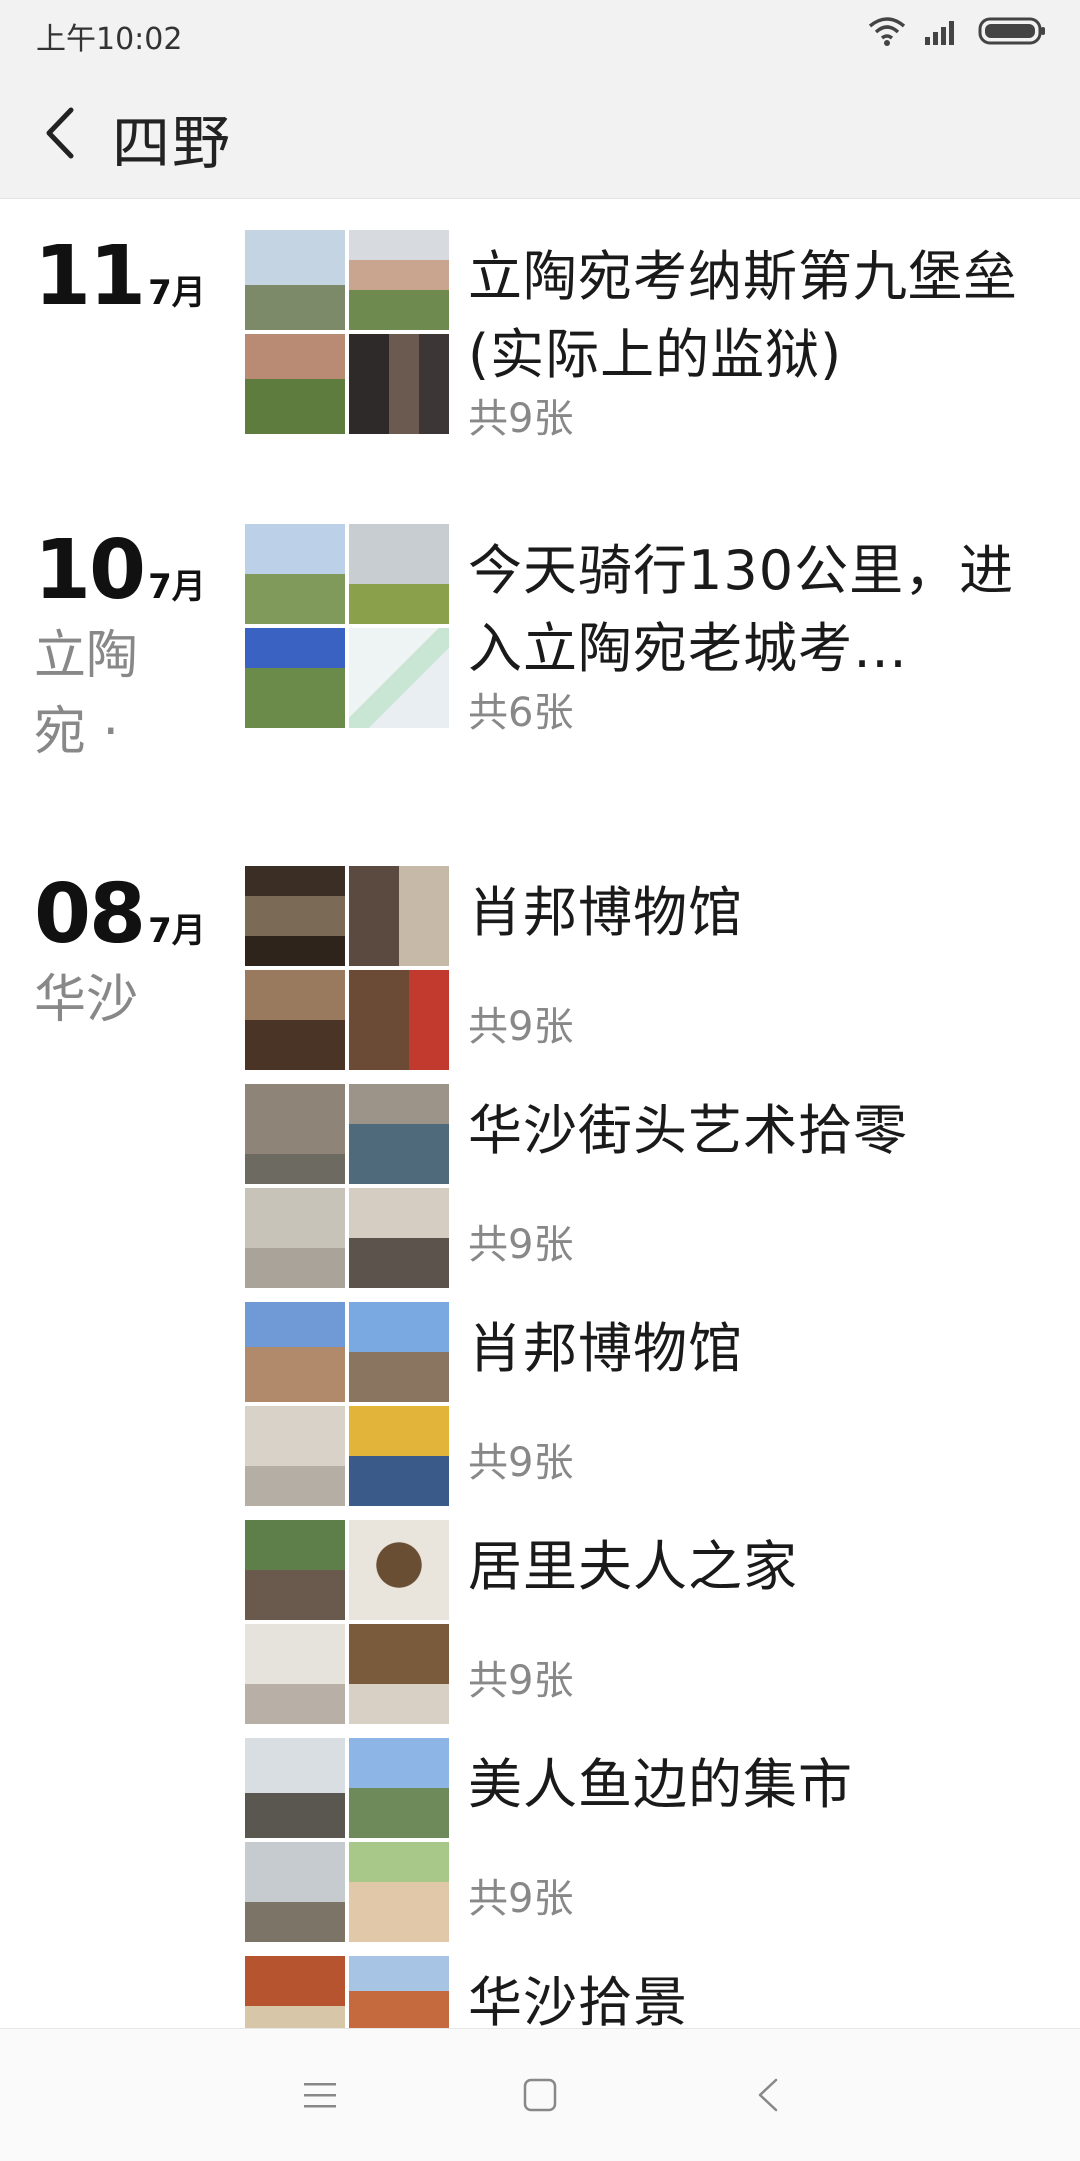  What do you see at coordinates (86, 1000) in the screenshot?
I see `location-label: 华沙` at bounding box center [86, 1000].